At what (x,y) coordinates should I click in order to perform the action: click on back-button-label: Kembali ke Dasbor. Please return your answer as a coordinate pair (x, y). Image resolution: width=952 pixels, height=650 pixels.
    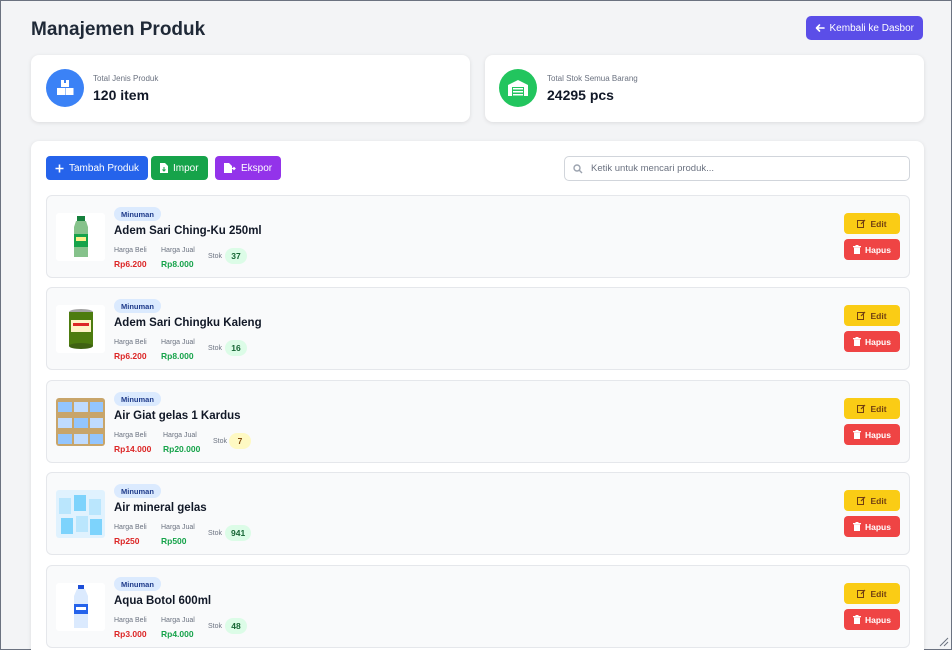
    Looking at the image, I should click on (871, 28).